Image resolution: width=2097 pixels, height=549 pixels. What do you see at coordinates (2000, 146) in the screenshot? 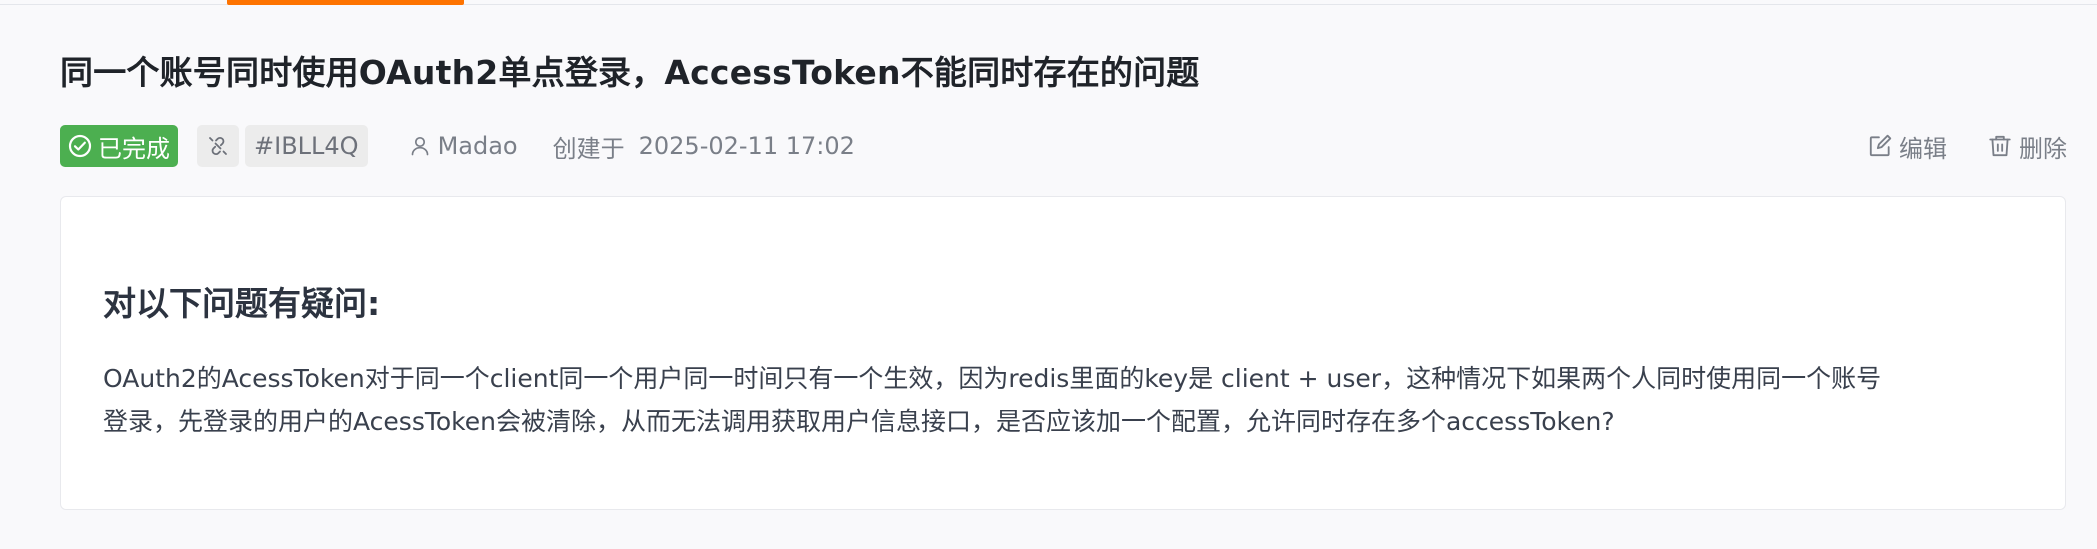
I see `trash-icon` at bounding box center [2000, 146].